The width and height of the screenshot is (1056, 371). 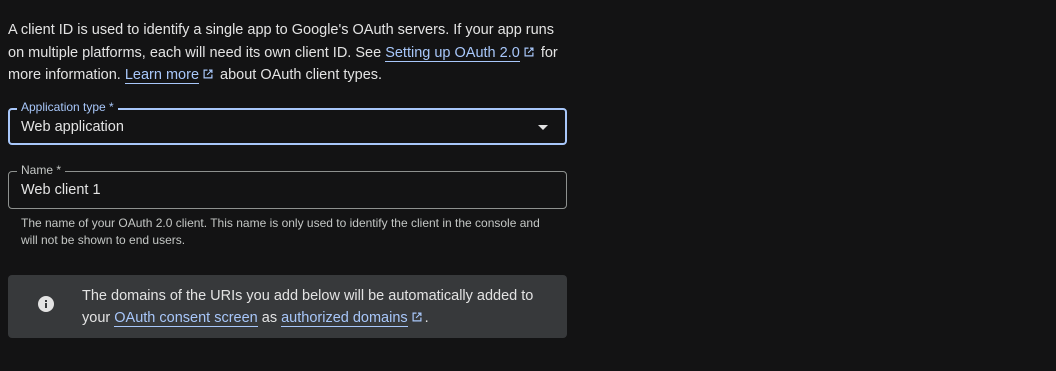 What do you see at coordinates (426, 318) in the screenshot?
I see `info-text-3: .` at bounding box center [426, 318].